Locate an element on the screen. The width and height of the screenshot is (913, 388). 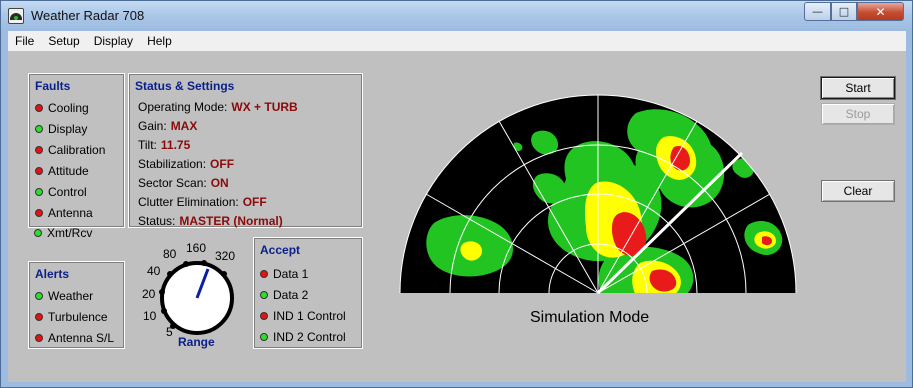
accept-ind-1-control: IND 1 Control is located at coordinates (303, 315).